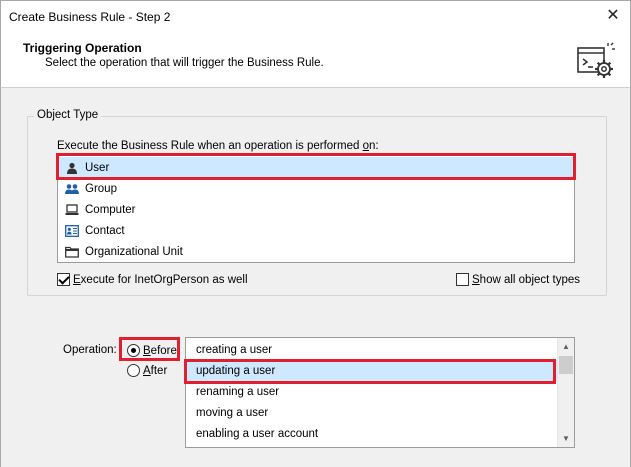 This screenshot has width=631, height=467. Describe the element at coordinates (160, 350) in the screenshot. I see `before-label: Before` at that location.